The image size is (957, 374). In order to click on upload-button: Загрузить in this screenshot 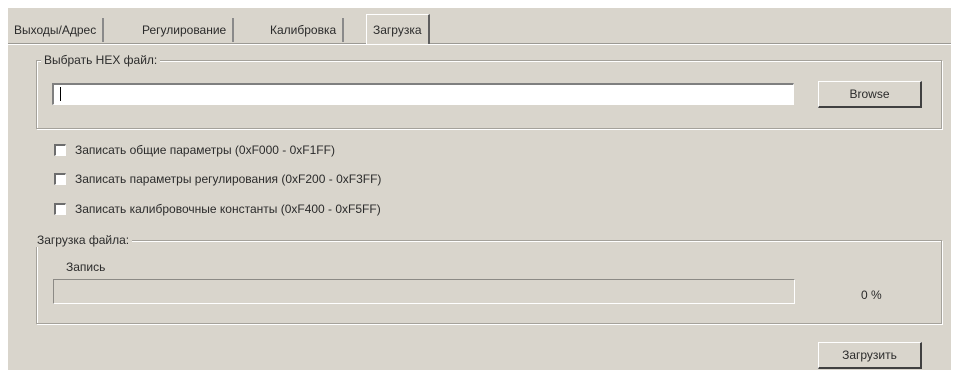, I will do `click(870, 355)`.